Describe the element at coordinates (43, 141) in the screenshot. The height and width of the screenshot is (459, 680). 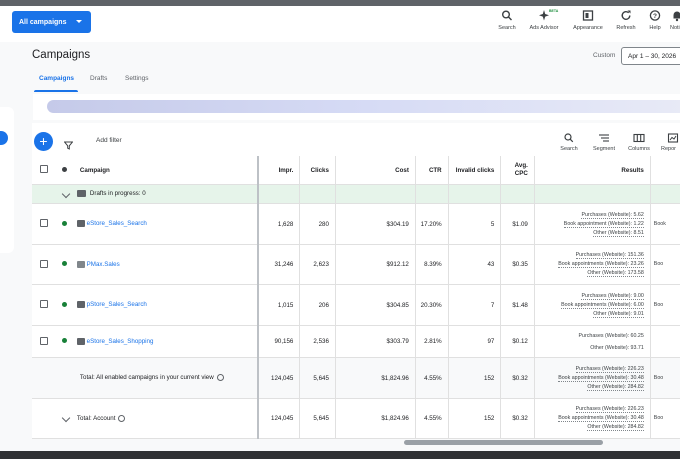
I see `add-campaign-button: +` at that location.